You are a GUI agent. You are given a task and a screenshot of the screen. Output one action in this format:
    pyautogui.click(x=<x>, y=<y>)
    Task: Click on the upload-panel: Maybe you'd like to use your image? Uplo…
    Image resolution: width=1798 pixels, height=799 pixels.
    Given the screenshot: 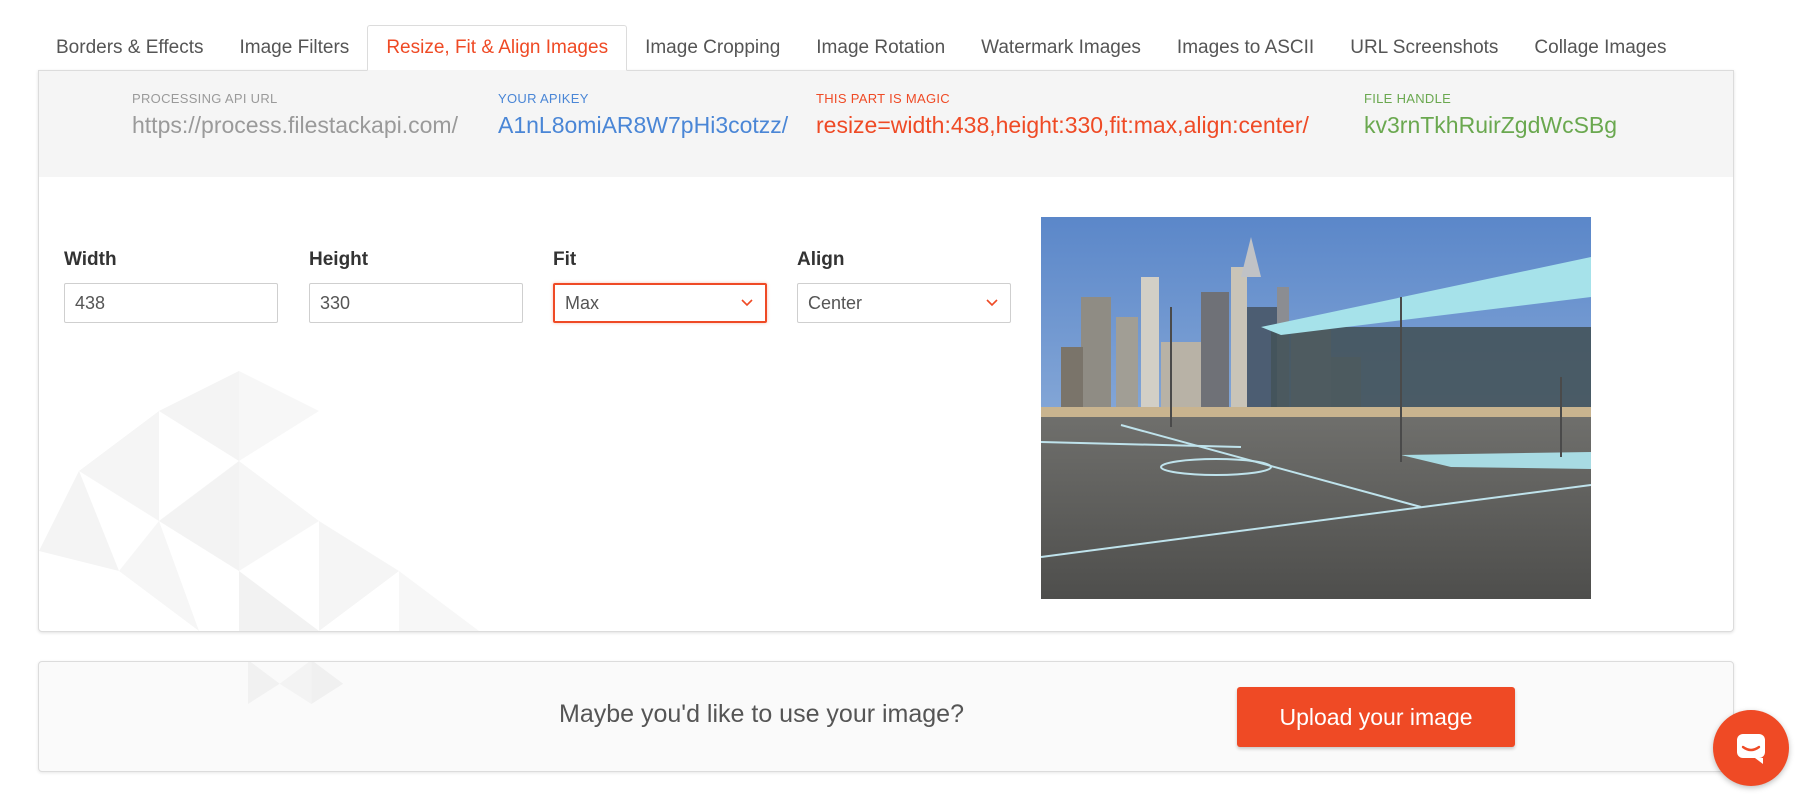 What is the action you would take?
    pyautogui.click(x=886, y=716)
    